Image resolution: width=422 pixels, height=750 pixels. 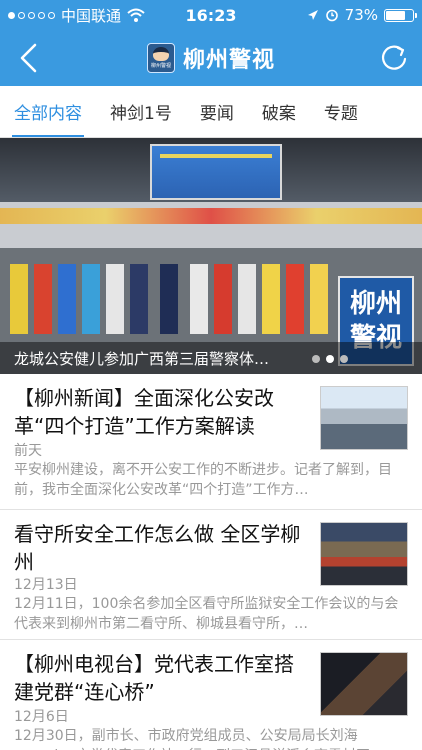 I want to click on category-tabs: 全部内容 神剑1号 要闻 破案 专题, so click(x=211, y=112).